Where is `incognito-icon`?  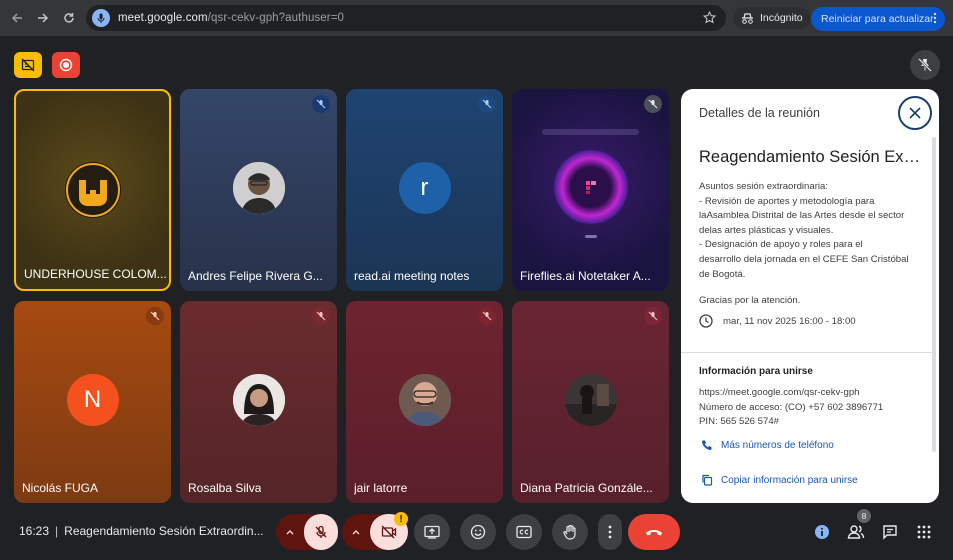 incognito-icon is located at coordinates (747, 18).